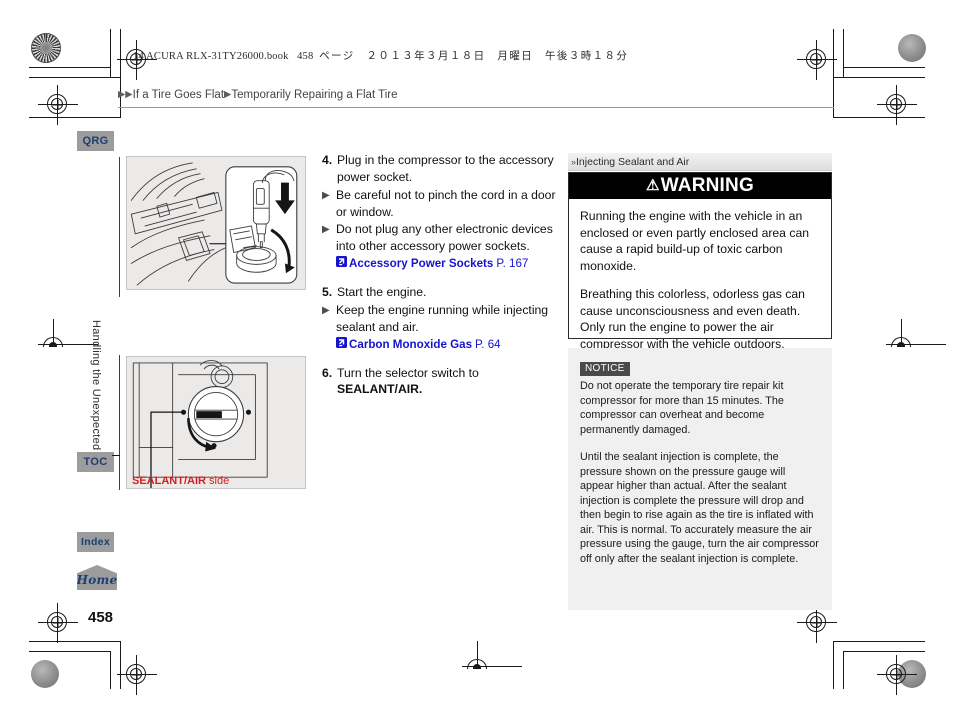 The height and width of the screenshot is (718, 954). What do you see at coordinates (474, 56) in the screenshot?
I see `book-timestamp-jp: ページ ２０１３年３月１８日 月曜日 午後３時１８分` at bounding box center [474, 56].